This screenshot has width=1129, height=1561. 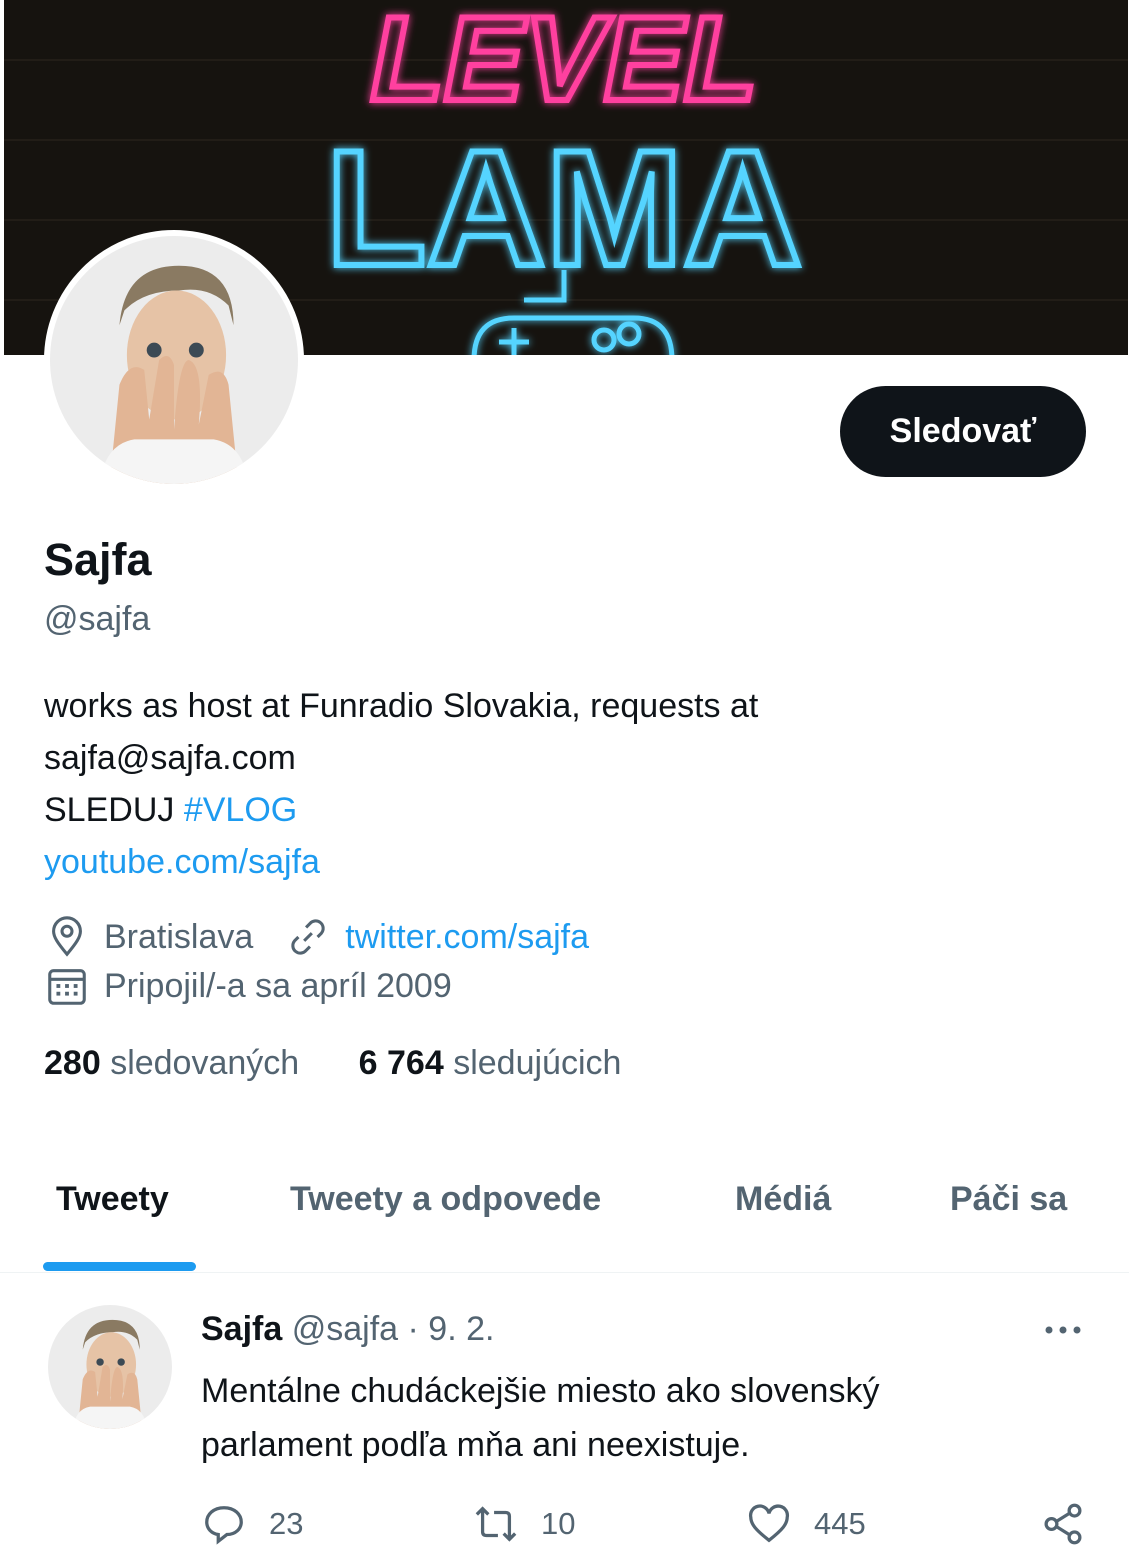 What do you see at coordinates (182, 862) in the screenshot?
I see `bio-youtube-link: youtube.com/sajfa` at bounding box center [182, 862].